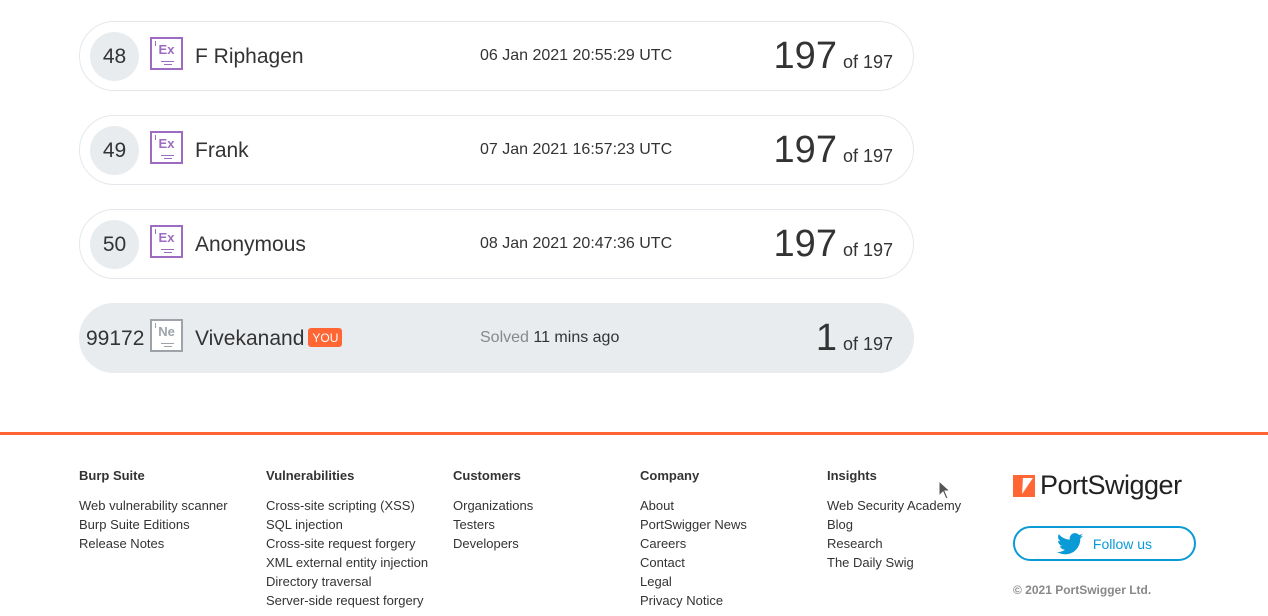  What do you see at coordinates (347, 524) in the screenshot?
I see `footer-link: SQL injection` at bounding box center [347, 524].